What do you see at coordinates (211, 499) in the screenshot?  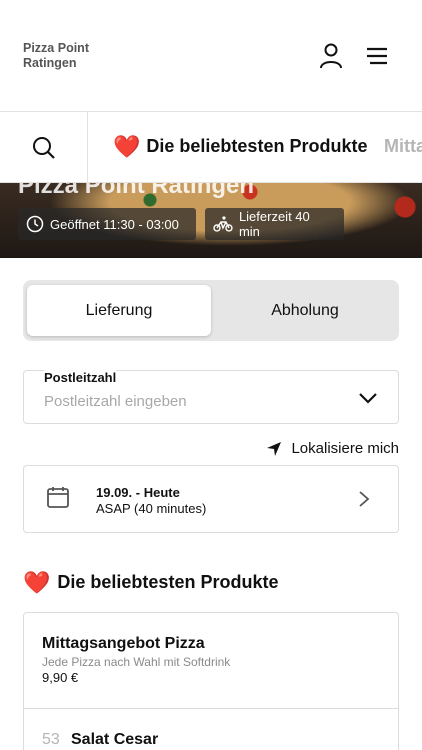 I see `delivery-time-selector: 19.09. - Heute ASAP (40 minutes)` at bounding box center [211, 499].